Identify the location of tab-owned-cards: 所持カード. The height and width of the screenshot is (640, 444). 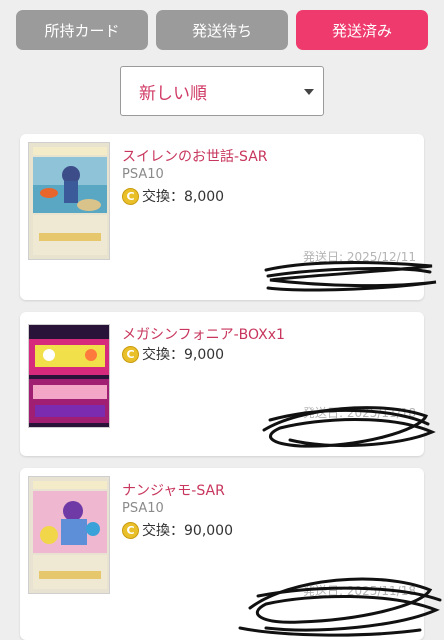
(82, 30).